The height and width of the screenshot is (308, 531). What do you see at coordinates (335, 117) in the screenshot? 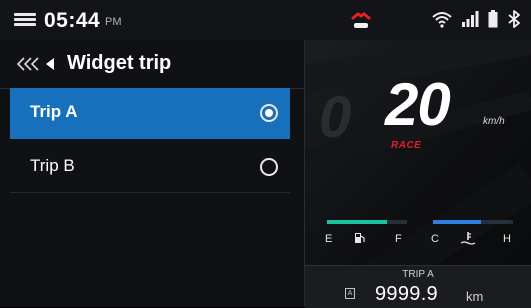
I see `speed-ghost-digit: 0` at bounding box center [335, 117].